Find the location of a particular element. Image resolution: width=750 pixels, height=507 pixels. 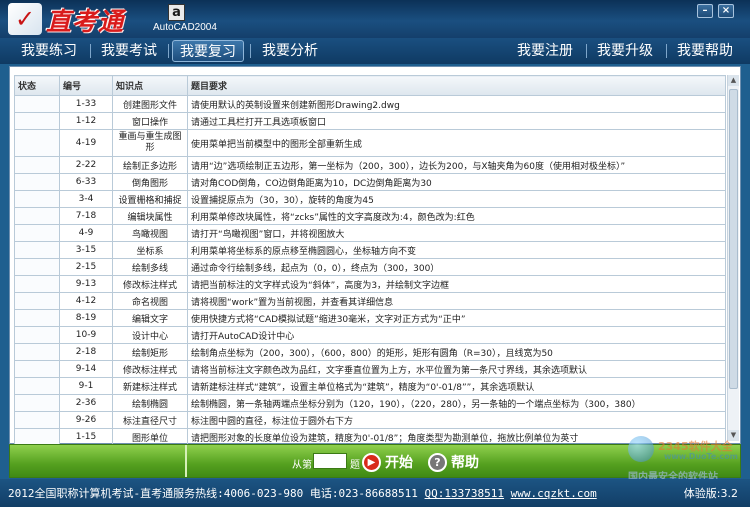

id-cell: 4-19 is located at coordinates (86, 143).